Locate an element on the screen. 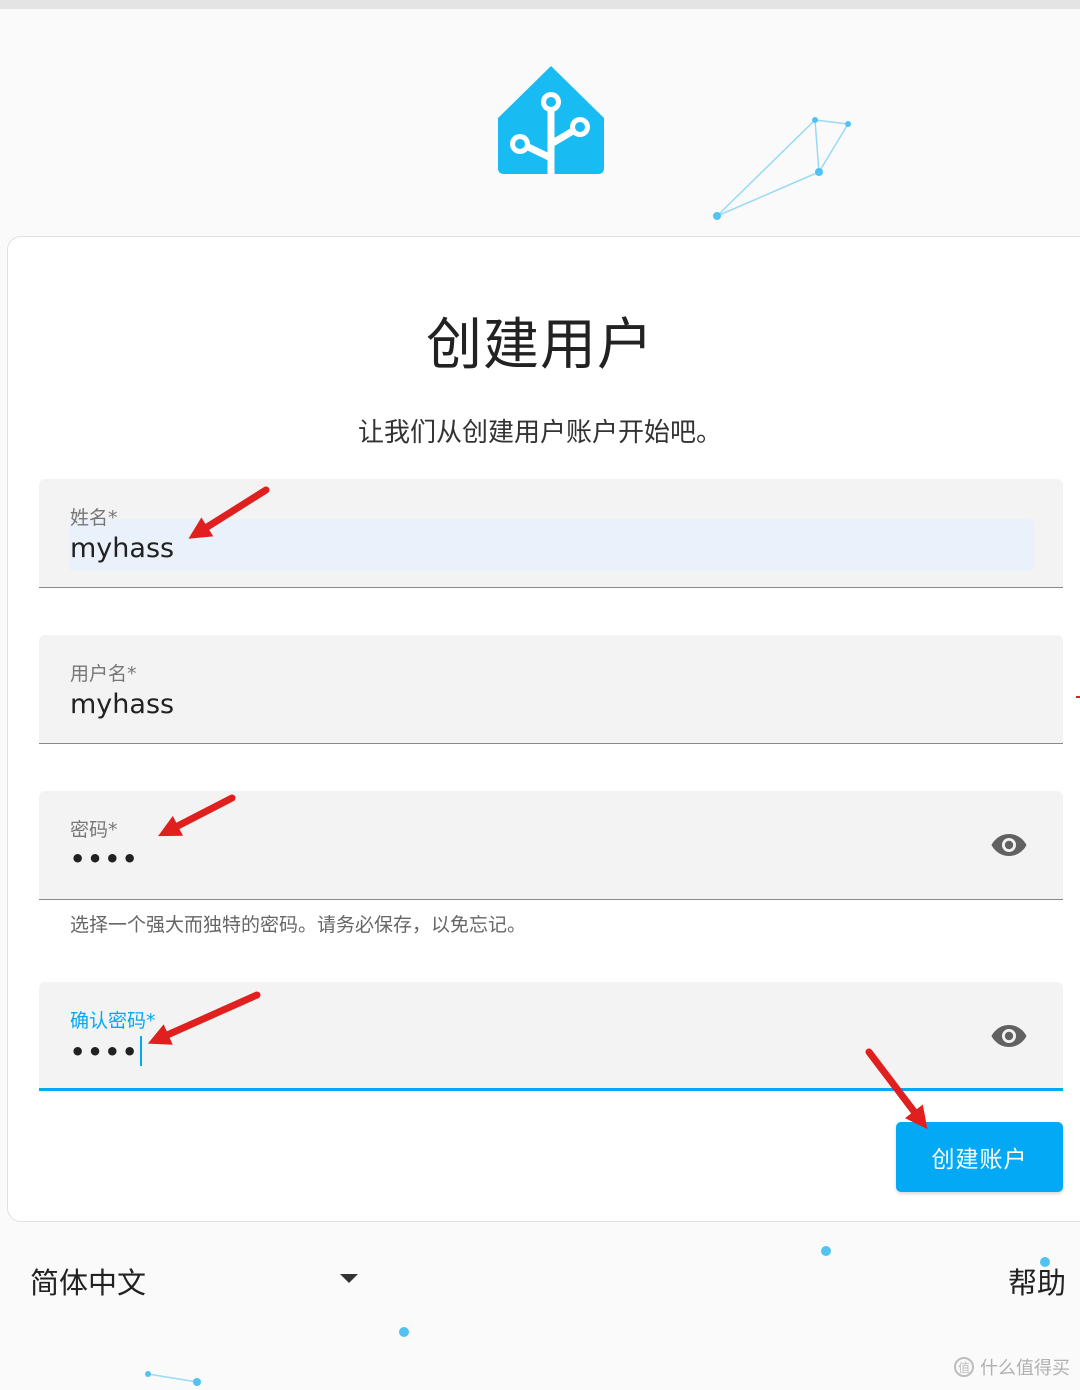 The height and width of the screenshot is (1390, 1080). app-logo is located at coordinates (551, 121).